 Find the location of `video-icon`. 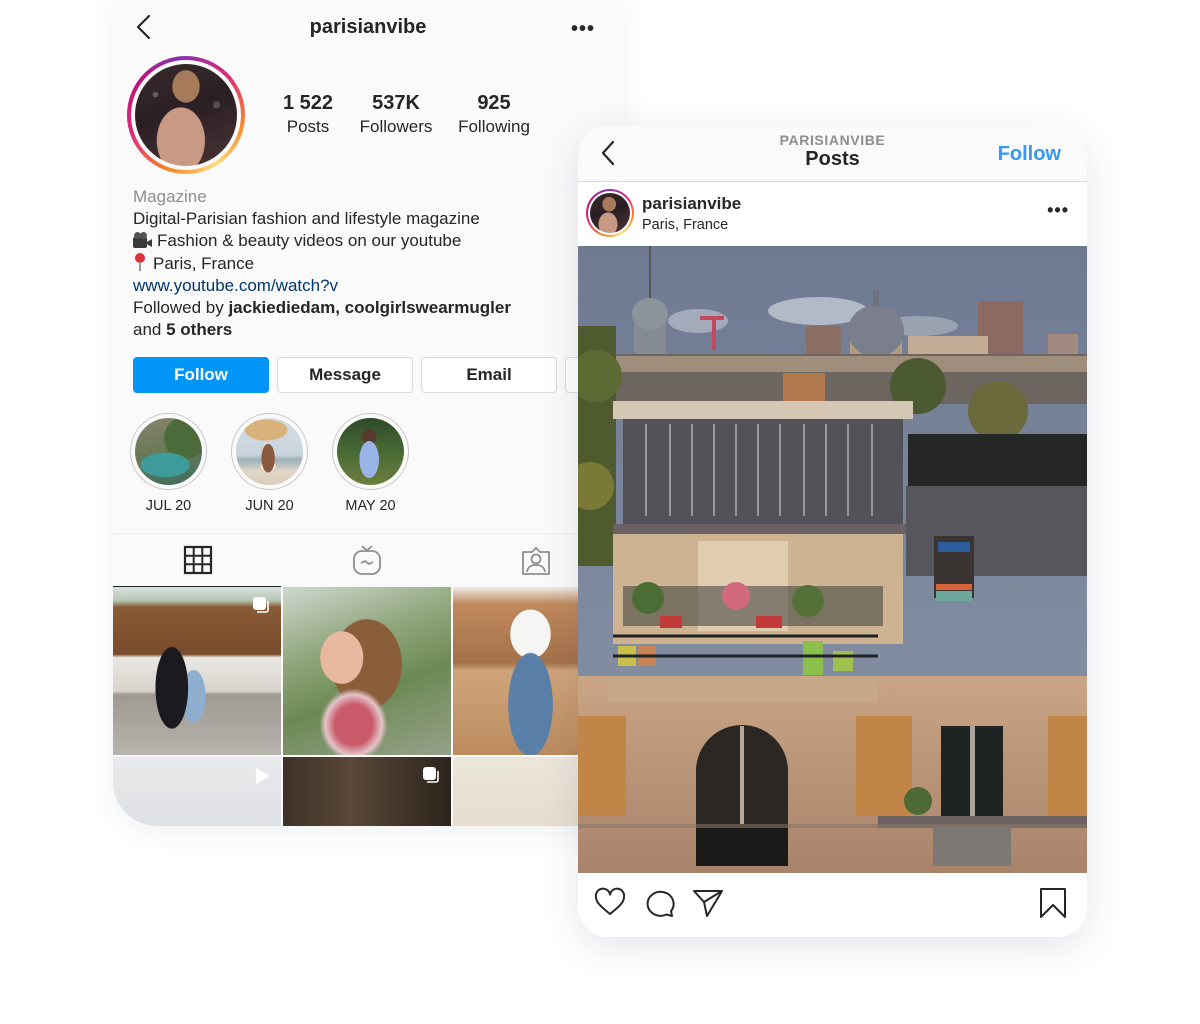

video-icon is located at coordinates (263, 776).